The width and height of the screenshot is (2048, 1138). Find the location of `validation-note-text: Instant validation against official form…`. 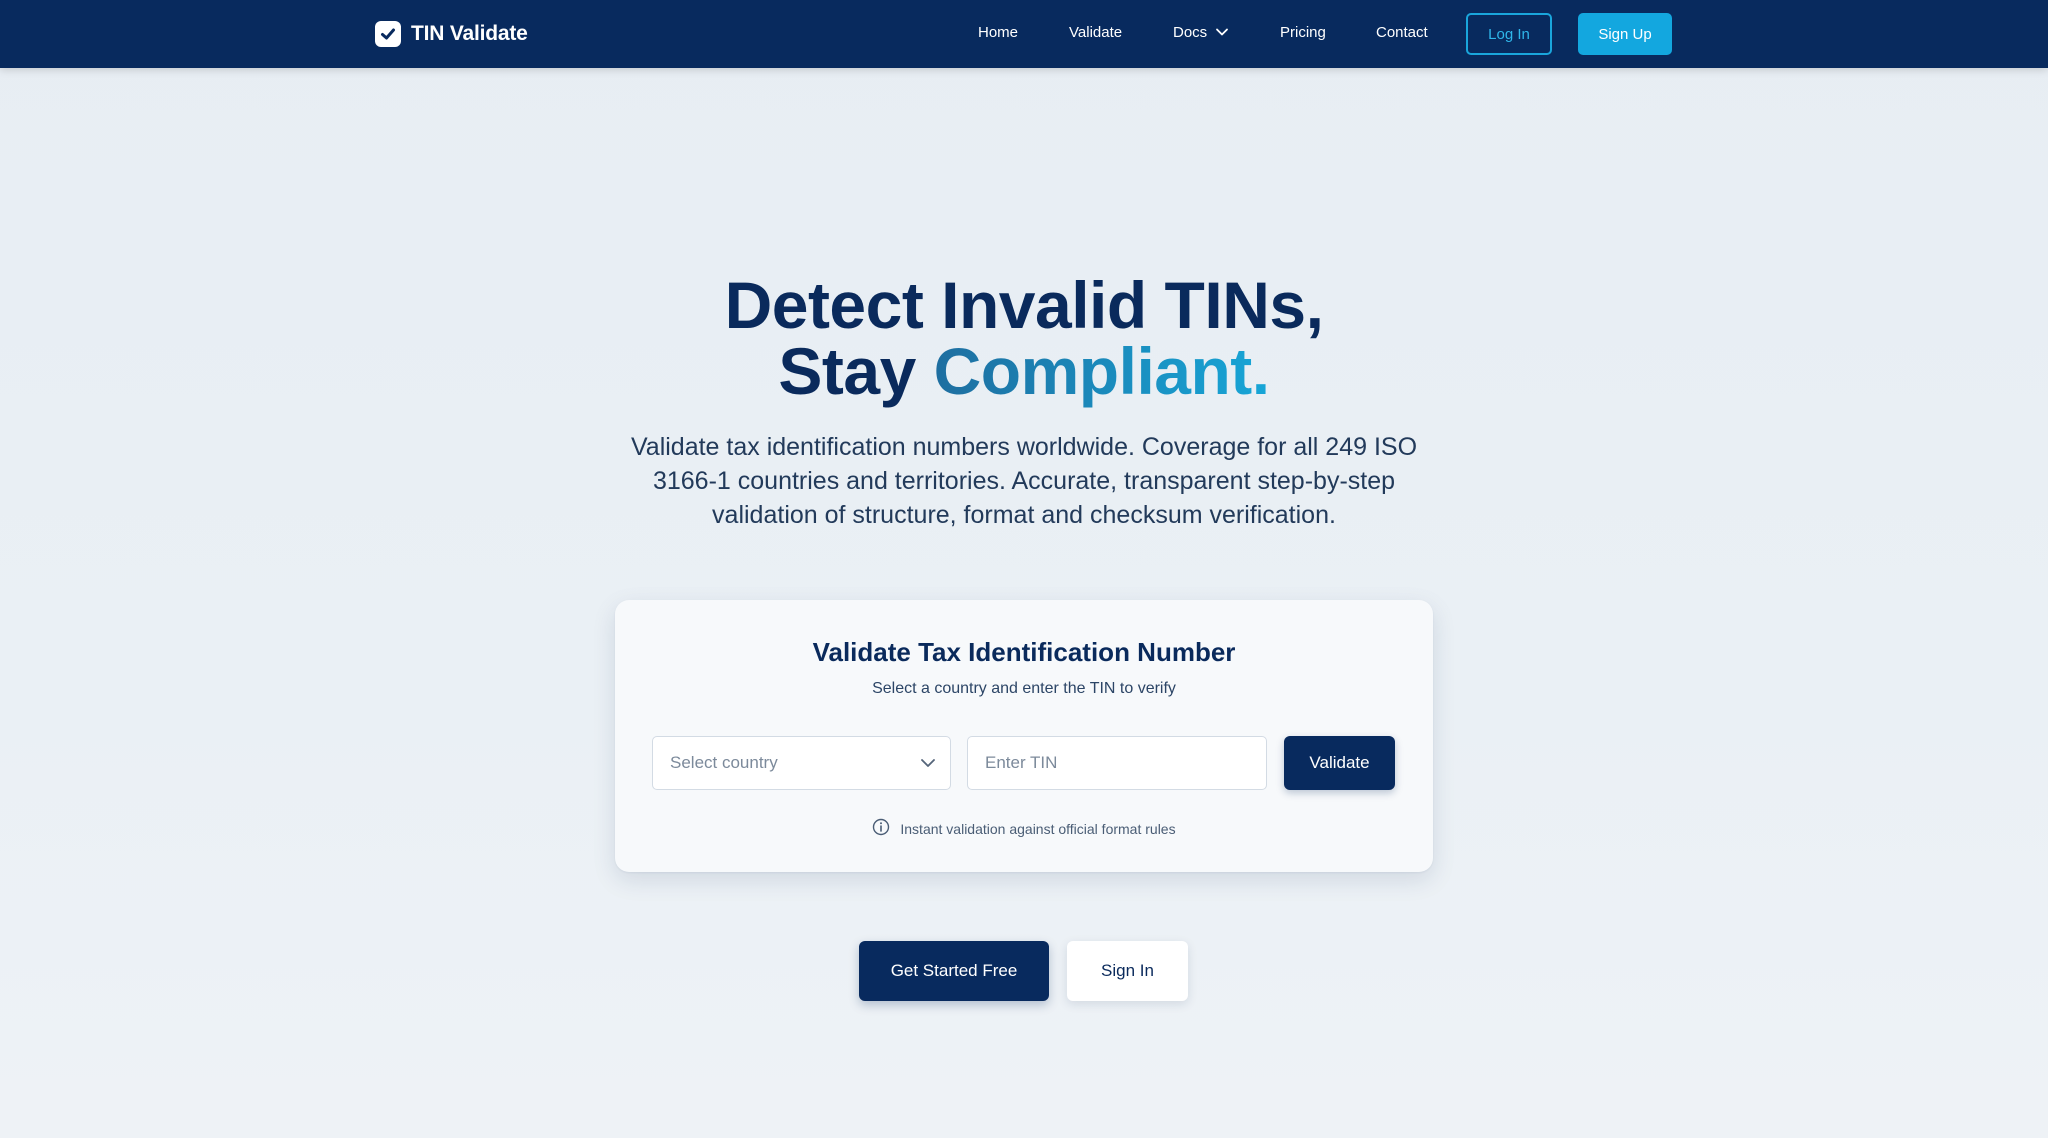

validation-note-text: Instant validation against official form… is located at coordinates (1038, 828).